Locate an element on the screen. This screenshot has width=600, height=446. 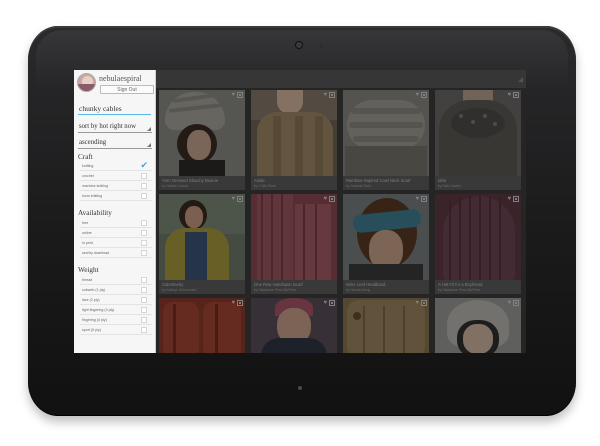
filter-option-in-print: in print is located at coordinates (116, 243).